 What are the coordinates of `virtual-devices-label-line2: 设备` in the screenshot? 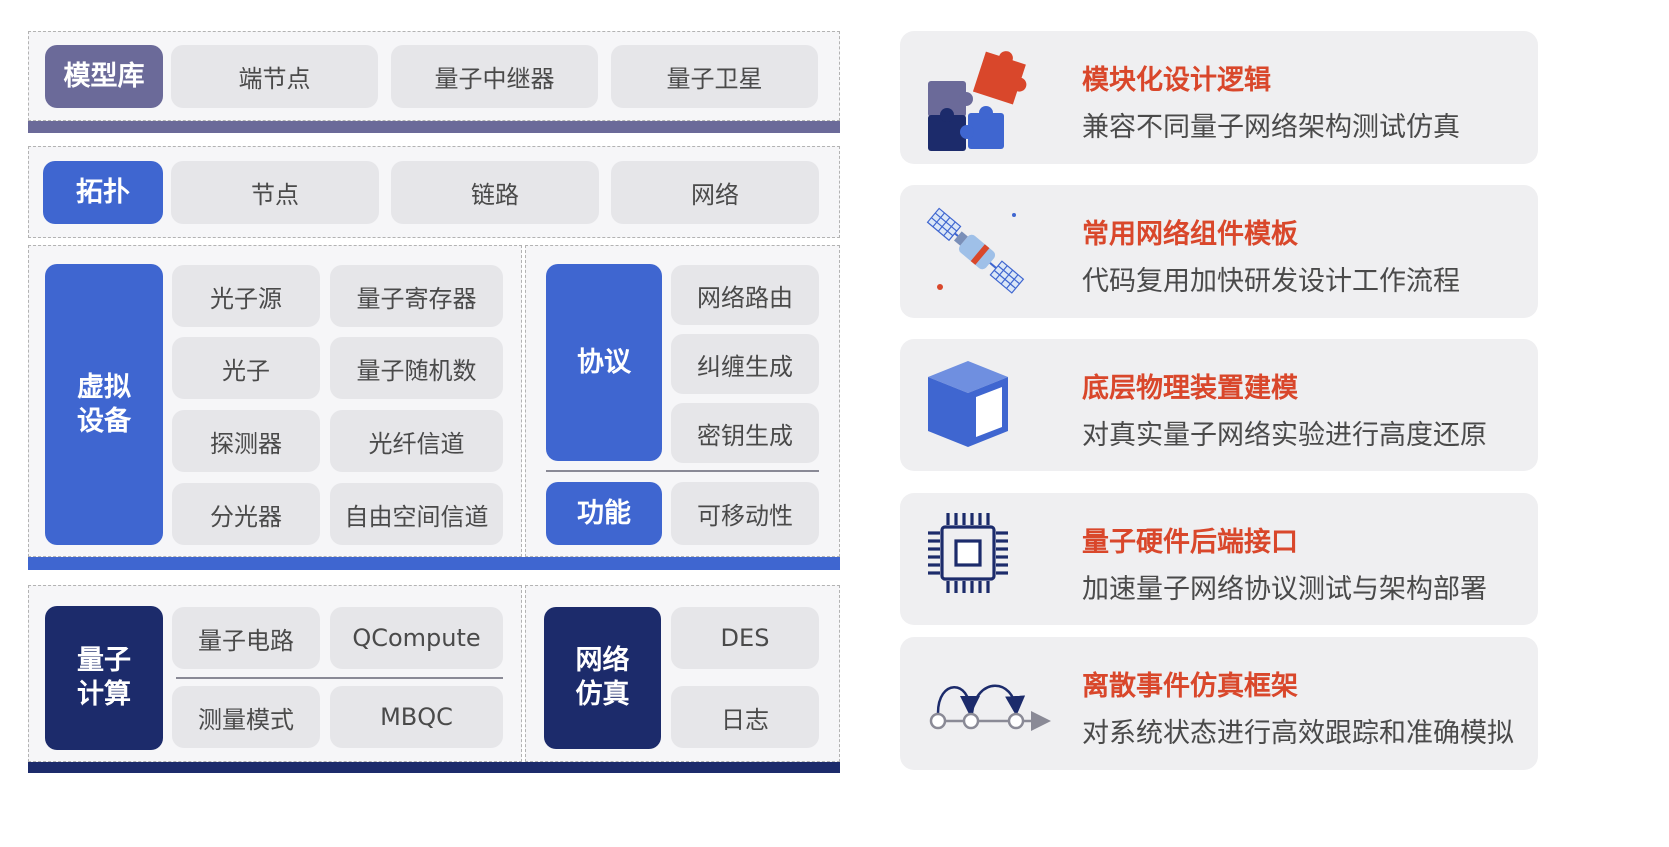 It's located at (104, 421).